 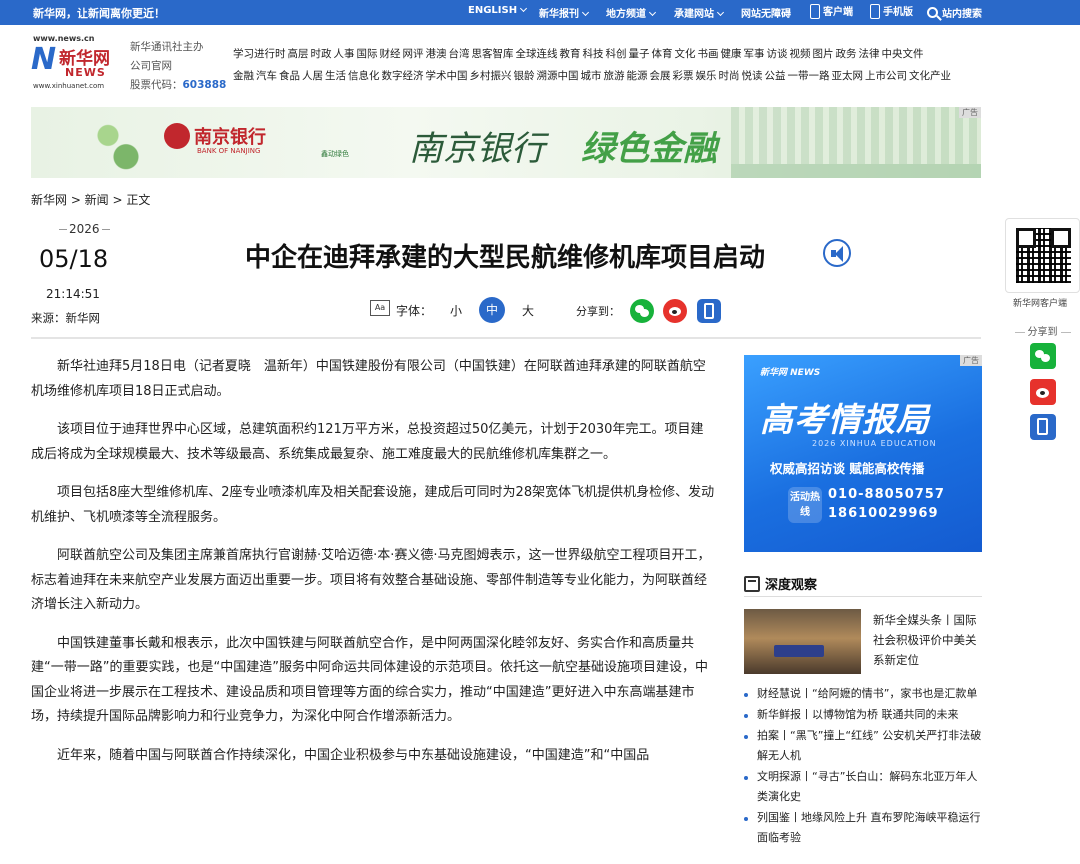 What do you see at coordinates (886, 76) in the screenshot?
I see `channel-link: 上市公司` at bounding box center [886, 76].